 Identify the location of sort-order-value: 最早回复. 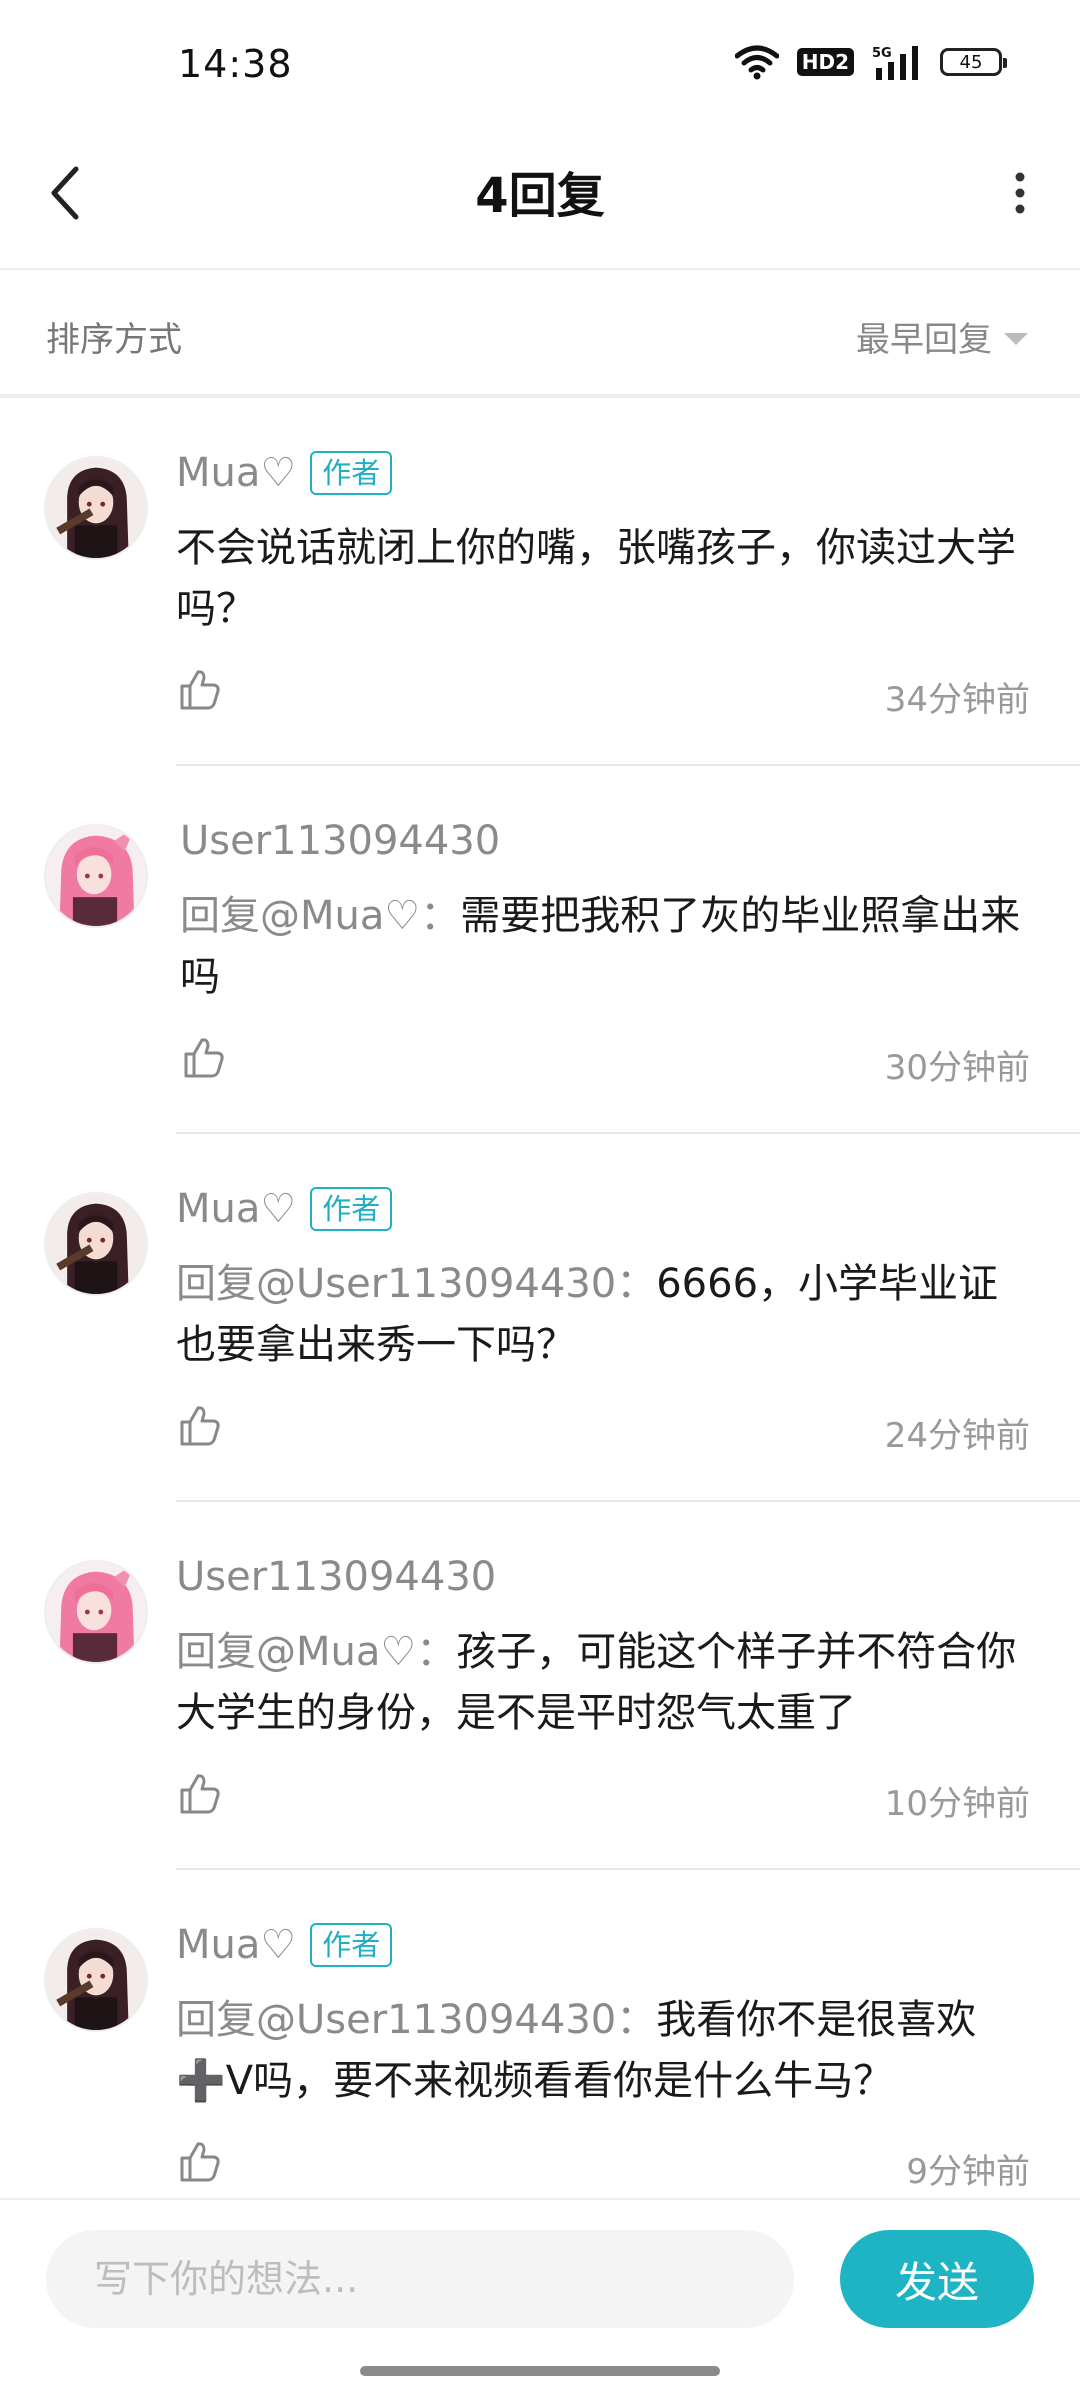
(924, 340).